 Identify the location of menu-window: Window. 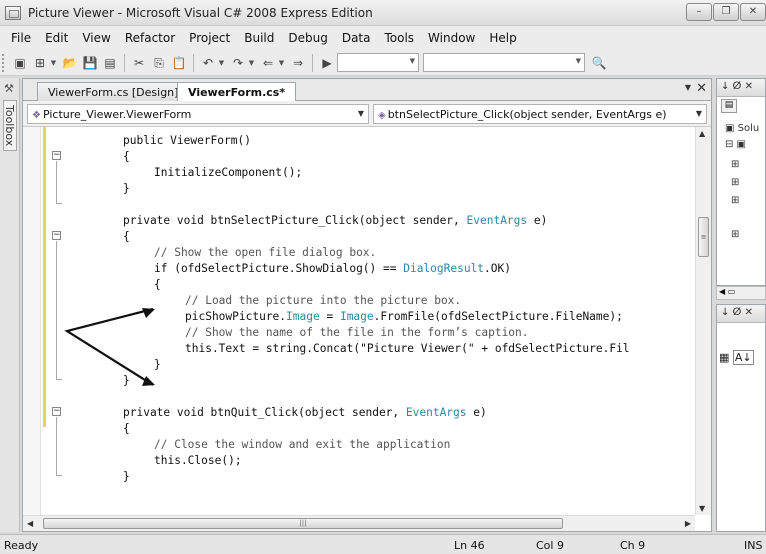
(451, 38).